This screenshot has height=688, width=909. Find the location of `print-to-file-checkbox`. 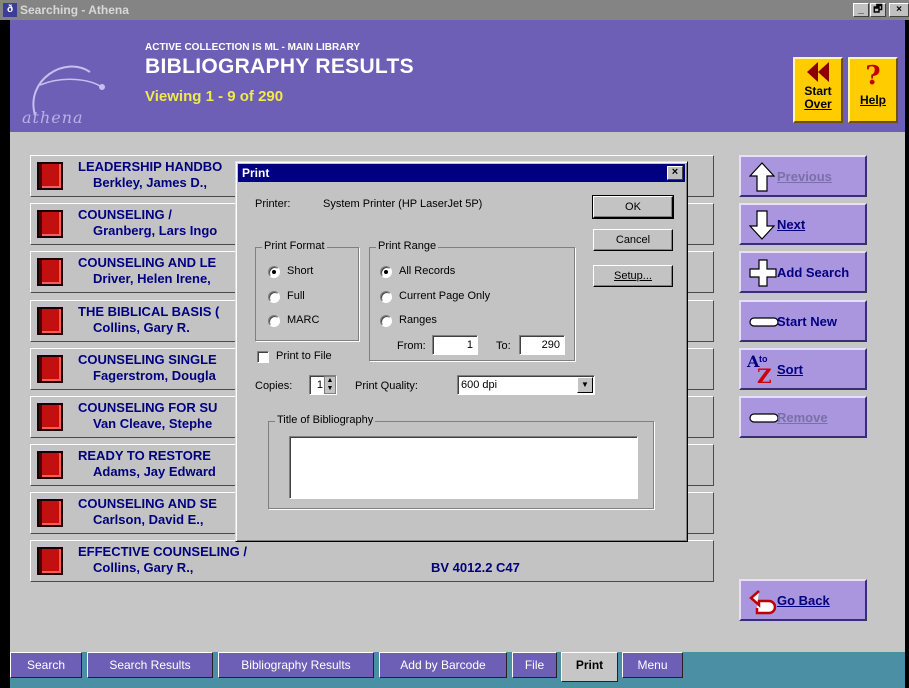

print-to-file-checkbox is located at coordinates (263, 357).